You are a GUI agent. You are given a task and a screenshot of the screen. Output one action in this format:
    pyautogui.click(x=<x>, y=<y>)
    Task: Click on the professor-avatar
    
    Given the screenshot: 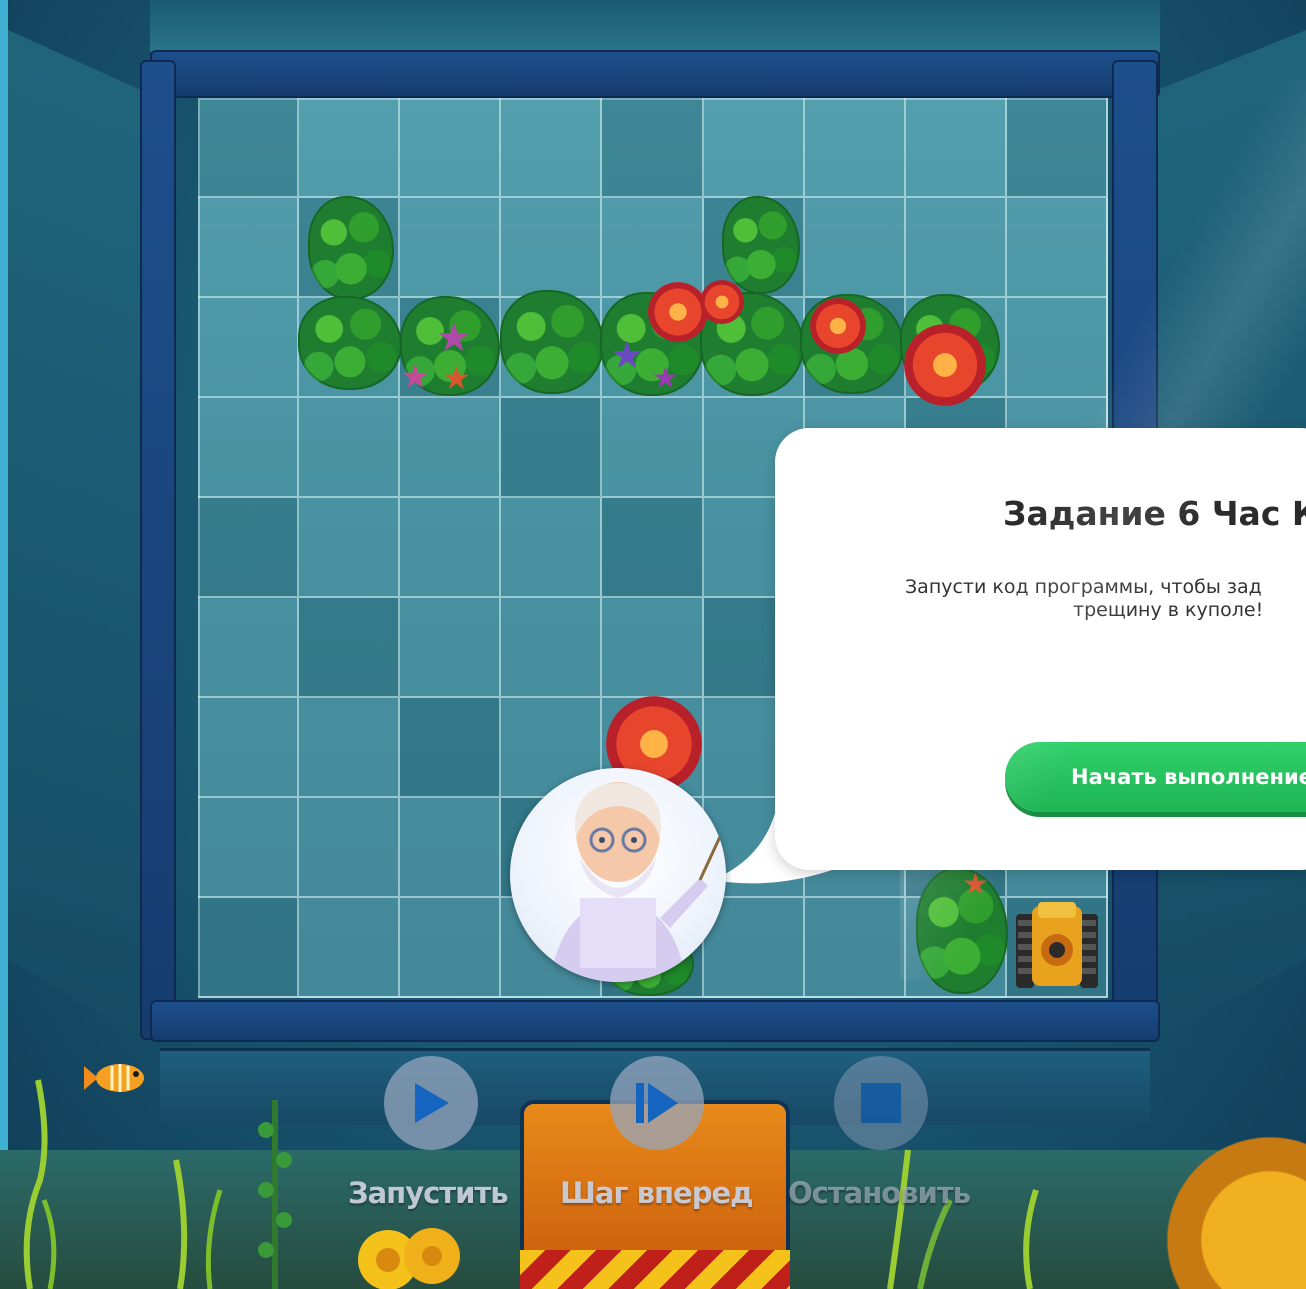 What is the action you would take?
    pyautogui.click(x=618, y=875)
    